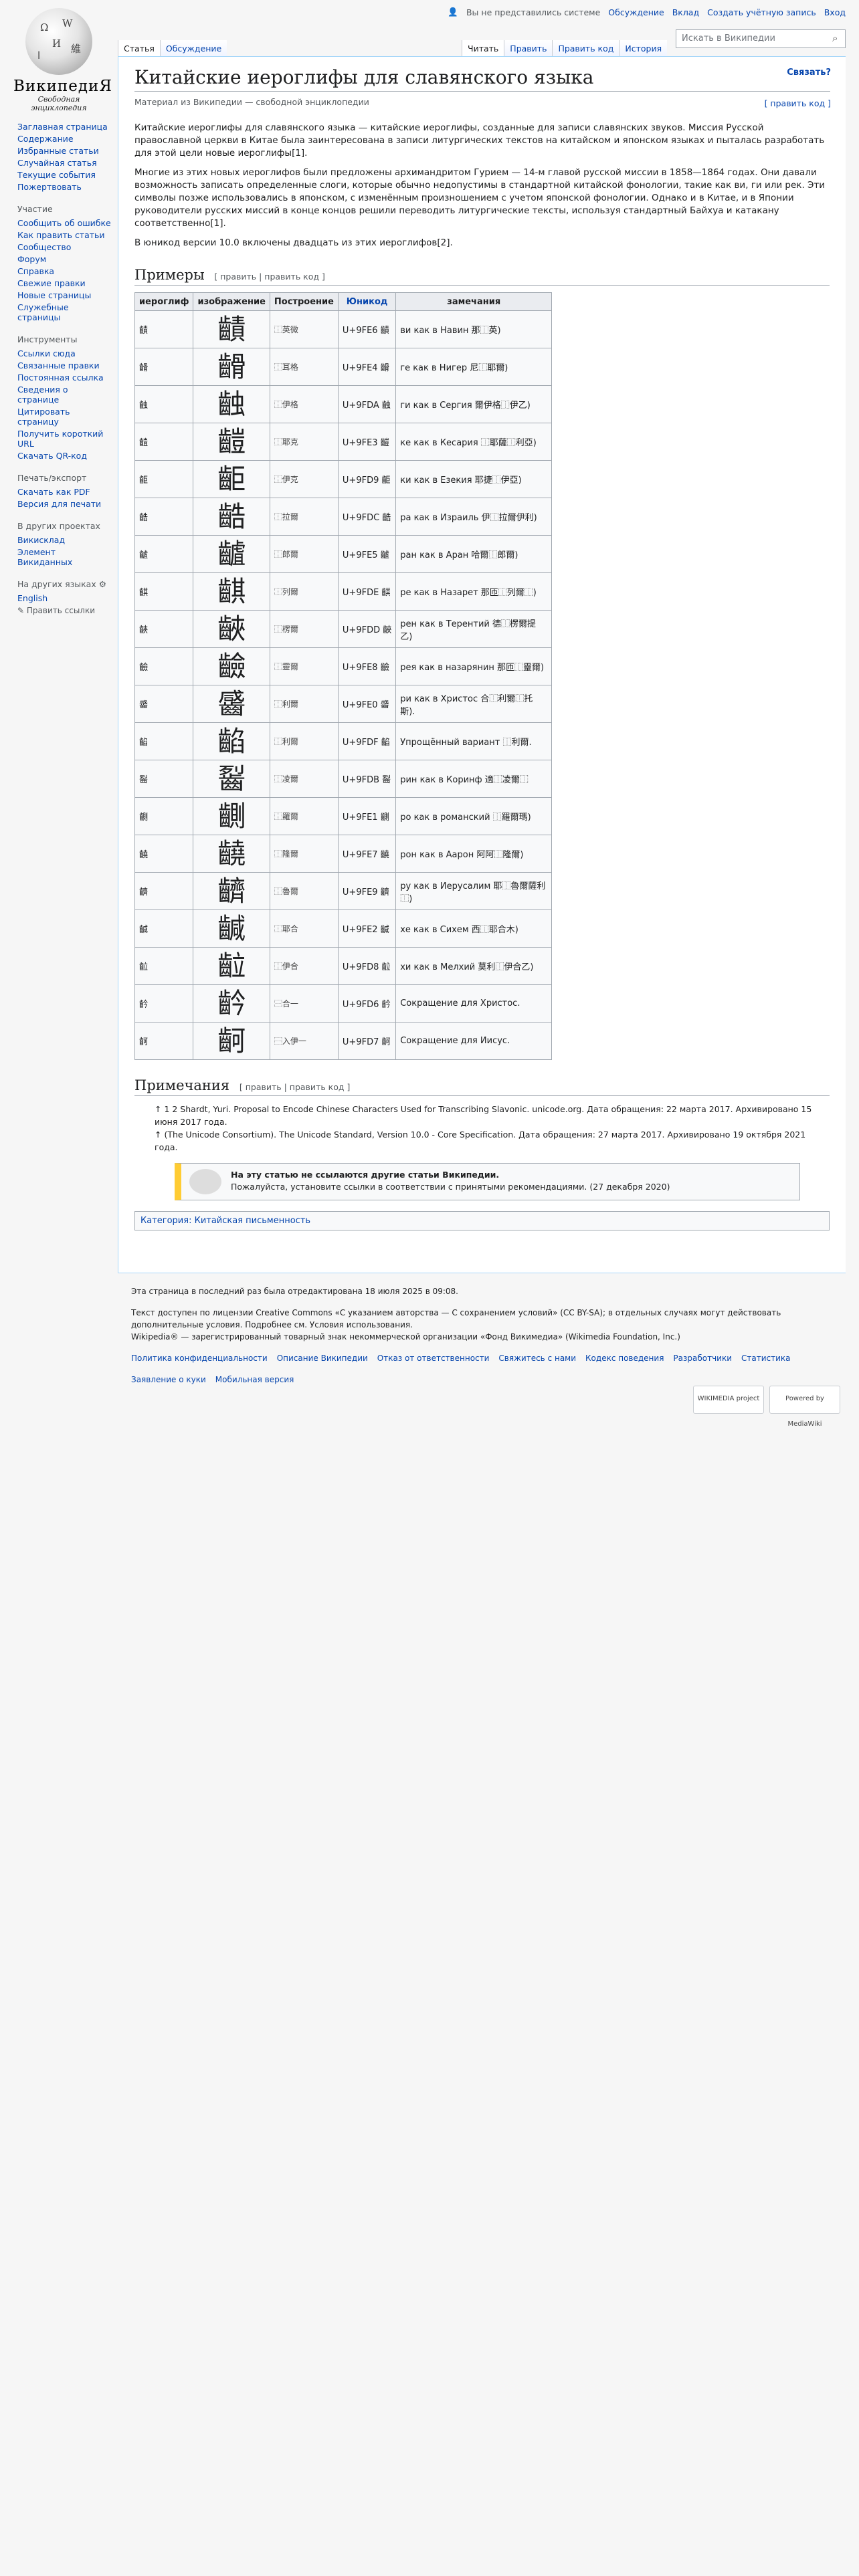  Describe the element at coordinates (193, 48) in the screenshot. I see `tab-talk: Обсуждение` at that location.